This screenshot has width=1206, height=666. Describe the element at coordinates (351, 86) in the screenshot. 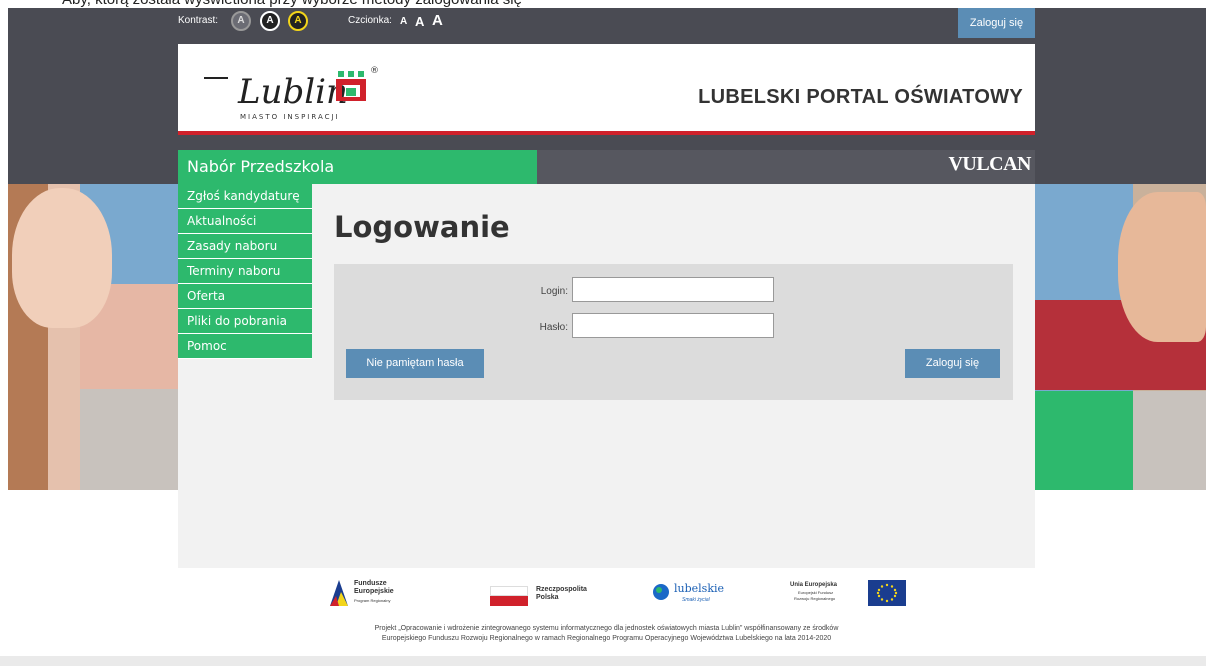

I see `logo-emblem-icon` at that location.